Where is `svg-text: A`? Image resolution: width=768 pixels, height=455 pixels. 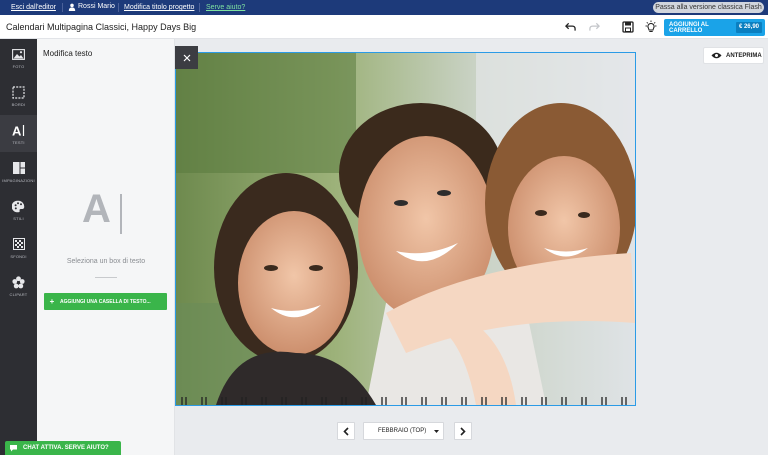 svg-text: A is located at coordinates (17, 130).